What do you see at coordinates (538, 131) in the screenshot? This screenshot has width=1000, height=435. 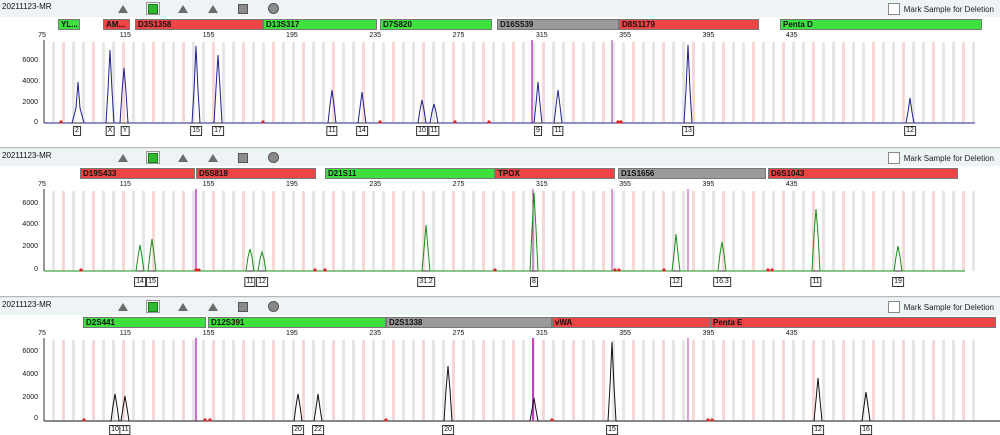 I see `allele-label: 9` at bounding box center [538, 131].